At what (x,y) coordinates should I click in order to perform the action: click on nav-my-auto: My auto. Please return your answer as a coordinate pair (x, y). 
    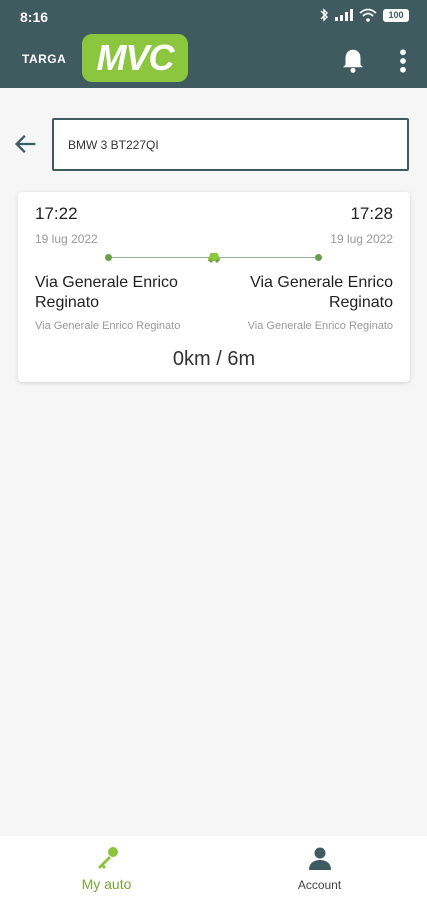
    Looking at the image, I should click on (106, 868).